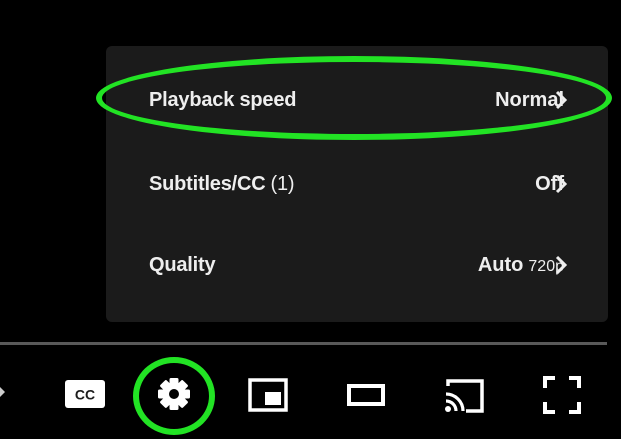  I want to click on menu-item-subtitles: Subtitles/CC (1) Off, so click(357, 184).